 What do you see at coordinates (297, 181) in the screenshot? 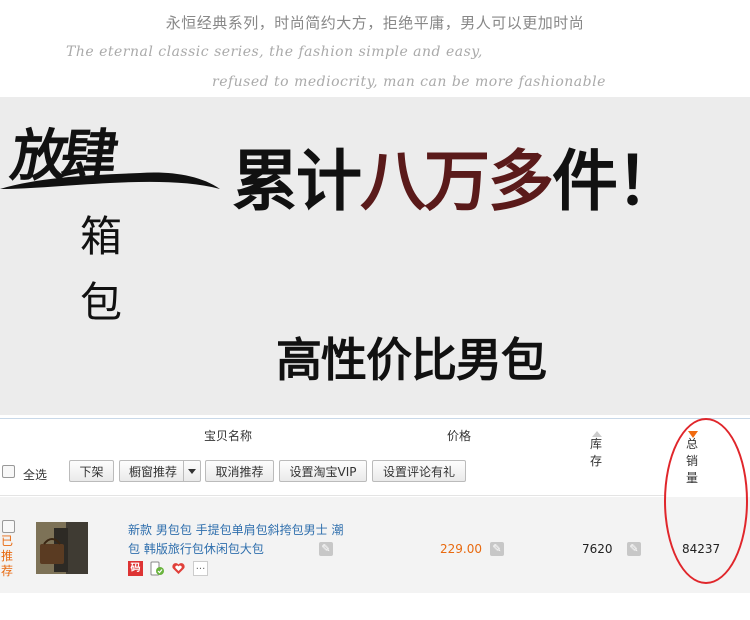
I see `headline-part-1: 累计` at bounding box center [297, 181].